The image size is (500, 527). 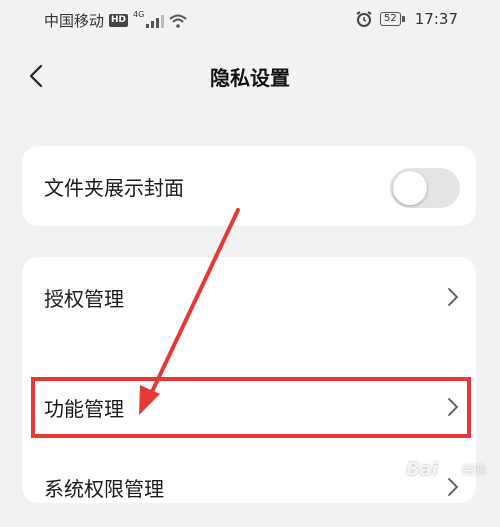 What do you see at coordinates (364, 19) in the screenshot?
I see `alarm-icon` at bounding box center [364, 19].